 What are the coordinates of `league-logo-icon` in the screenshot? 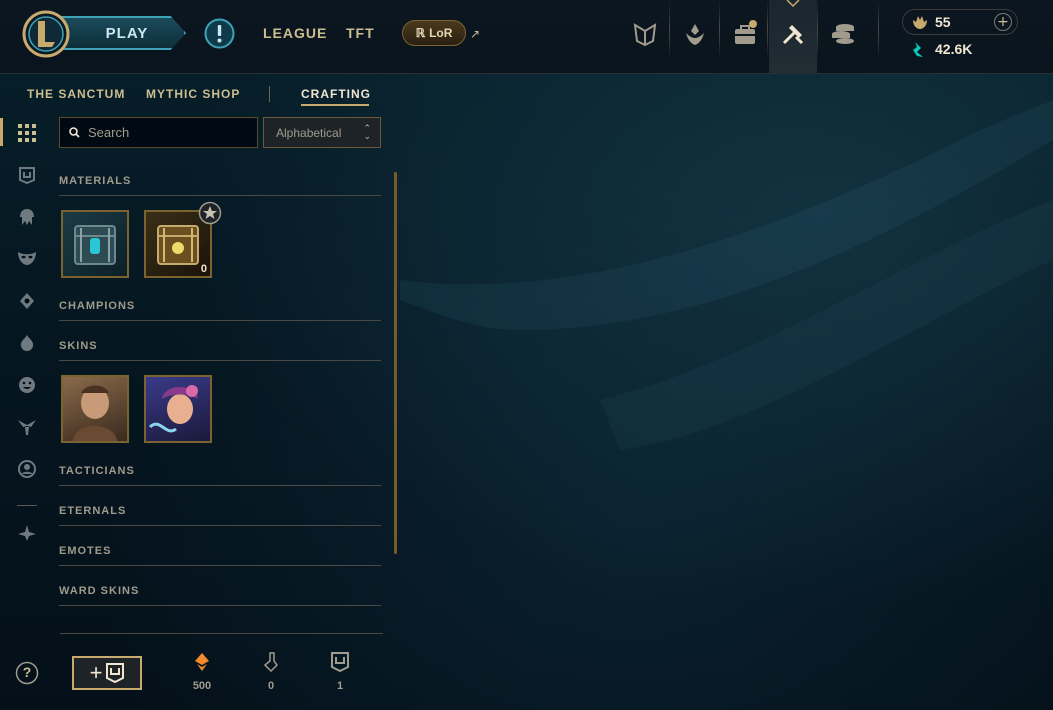 It's located at (46, 34).